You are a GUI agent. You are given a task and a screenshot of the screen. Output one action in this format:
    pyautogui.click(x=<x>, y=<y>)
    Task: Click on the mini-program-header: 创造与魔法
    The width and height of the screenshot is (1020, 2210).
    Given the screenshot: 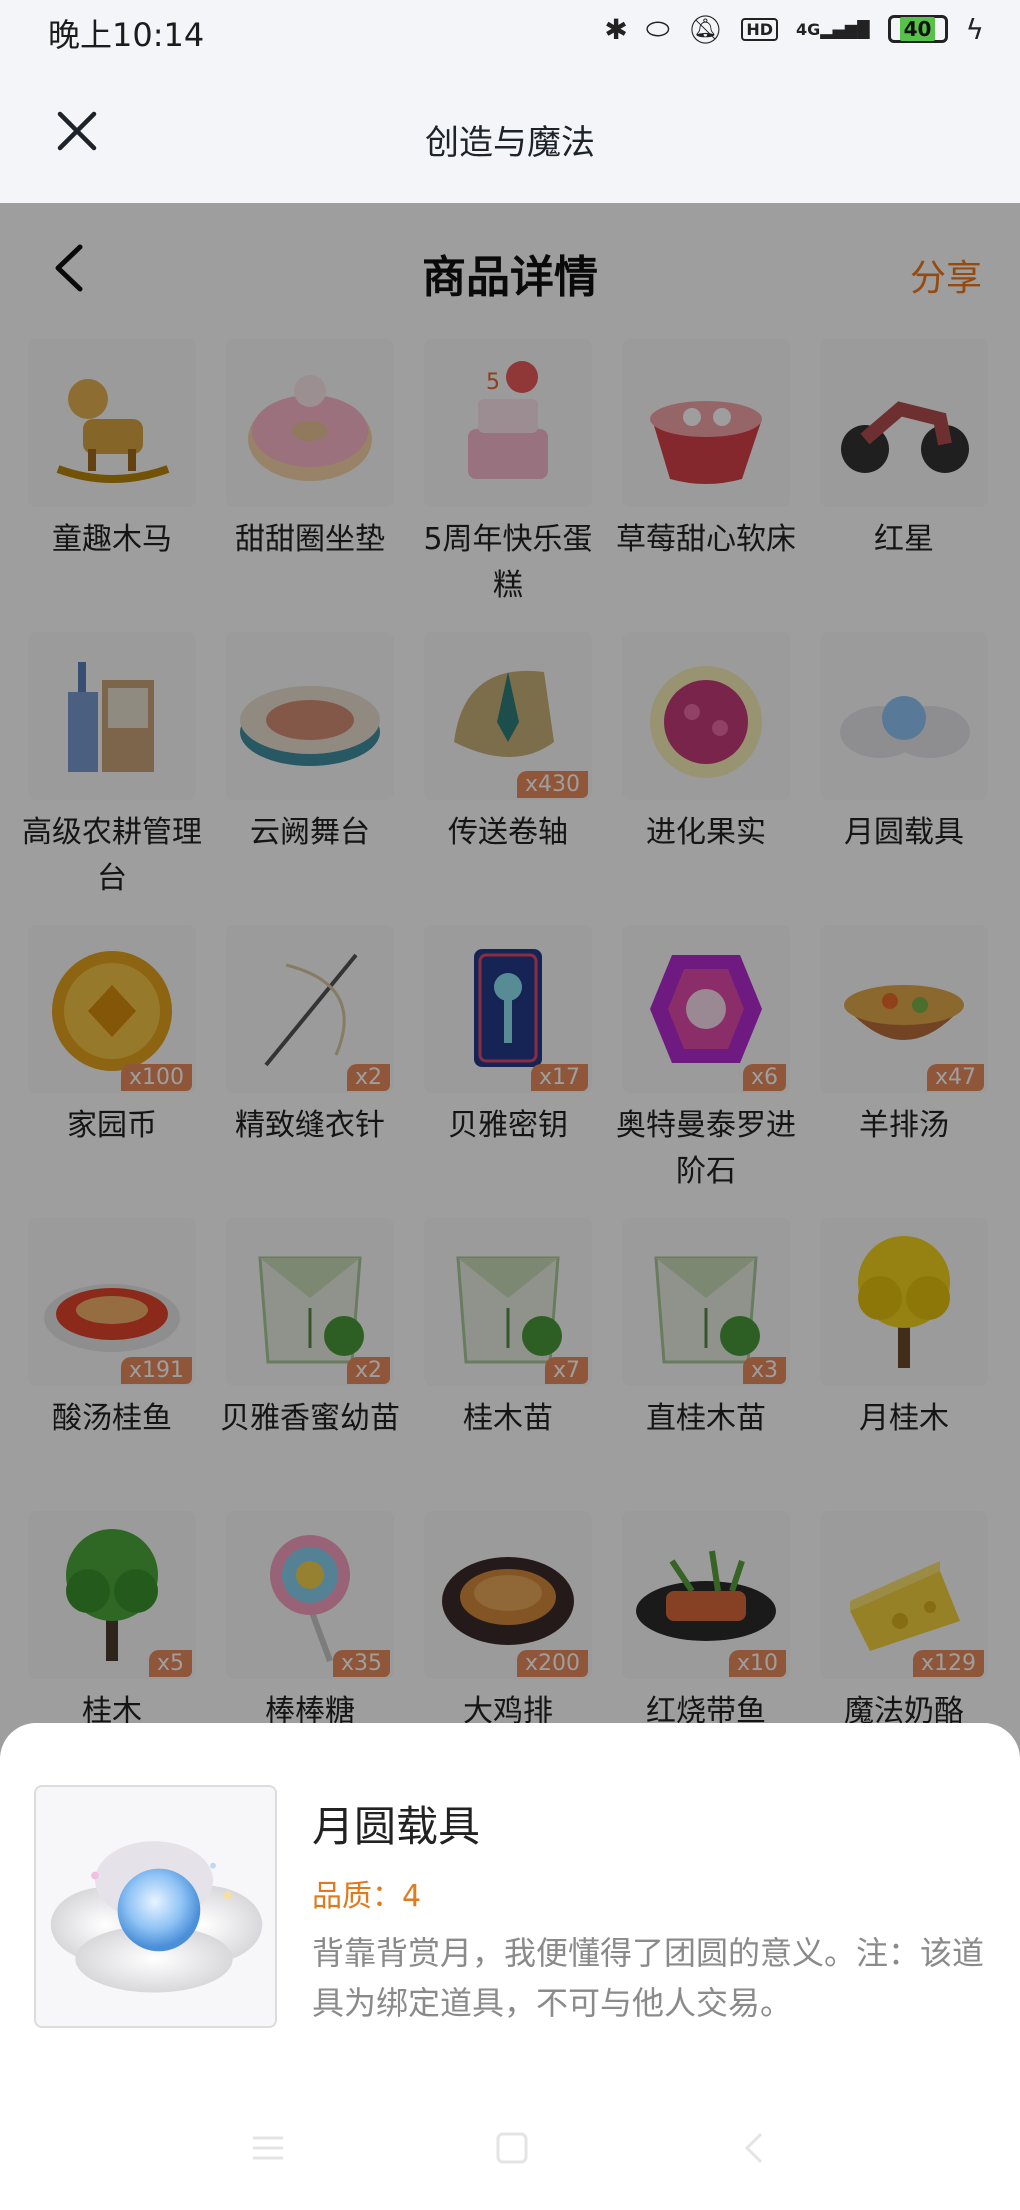 What is the action you would take?
    pyautogui.click(x=510, y=131)
    